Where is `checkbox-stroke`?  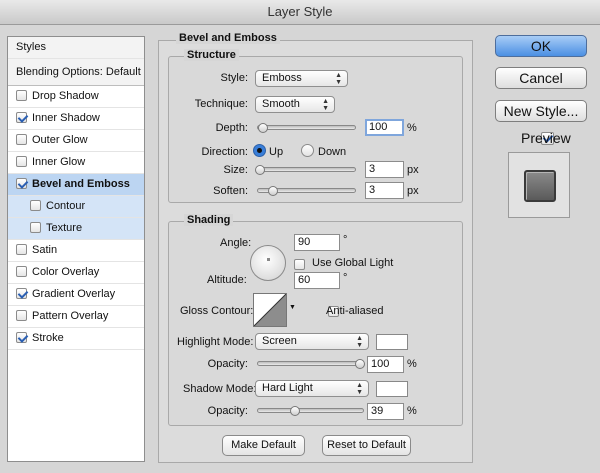 checkbox-stroke is located at coordinates (21, 337).